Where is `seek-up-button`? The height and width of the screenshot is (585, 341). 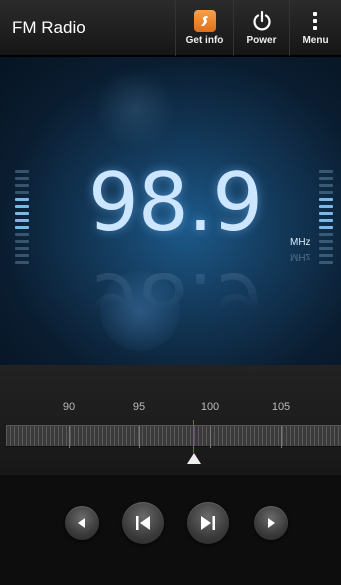
seek-up-button is located at coordinates (271, 523).